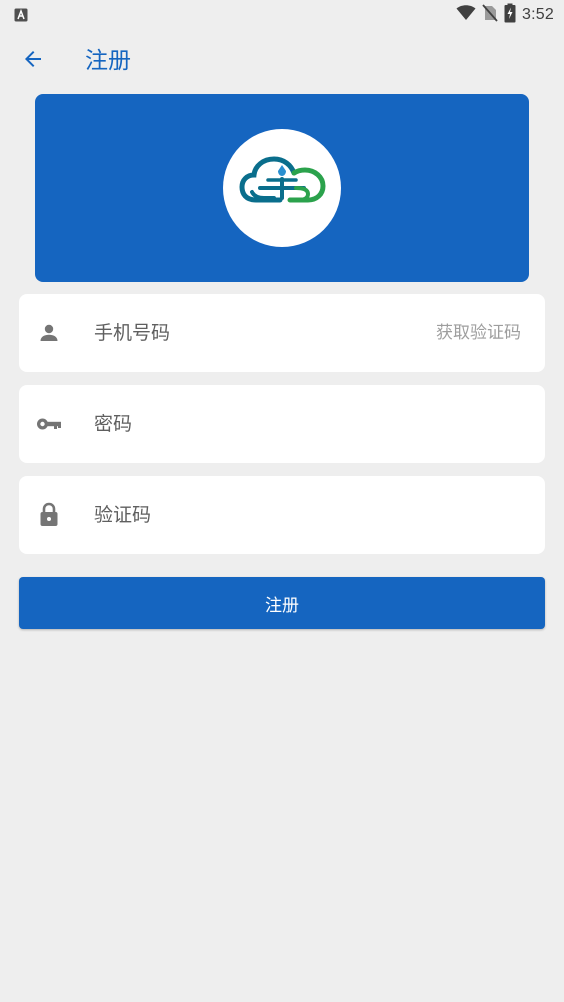 The height and width of the screenshot is (1002, 564). I want to click on code-input, so click(254, 515).